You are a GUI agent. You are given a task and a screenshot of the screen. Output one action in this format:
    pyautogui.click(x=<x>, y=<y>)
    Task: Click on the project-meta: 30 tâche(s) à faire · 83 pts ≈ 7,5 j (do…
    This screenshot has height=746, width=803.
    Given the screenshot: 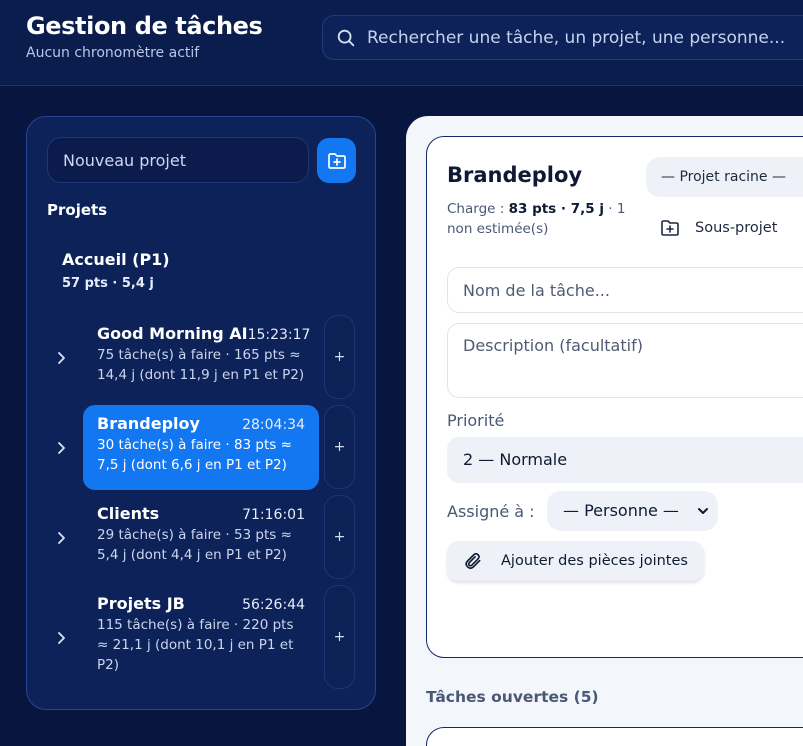 What is the action you would take?
    pyautogui.click(x=194, y=455)
    